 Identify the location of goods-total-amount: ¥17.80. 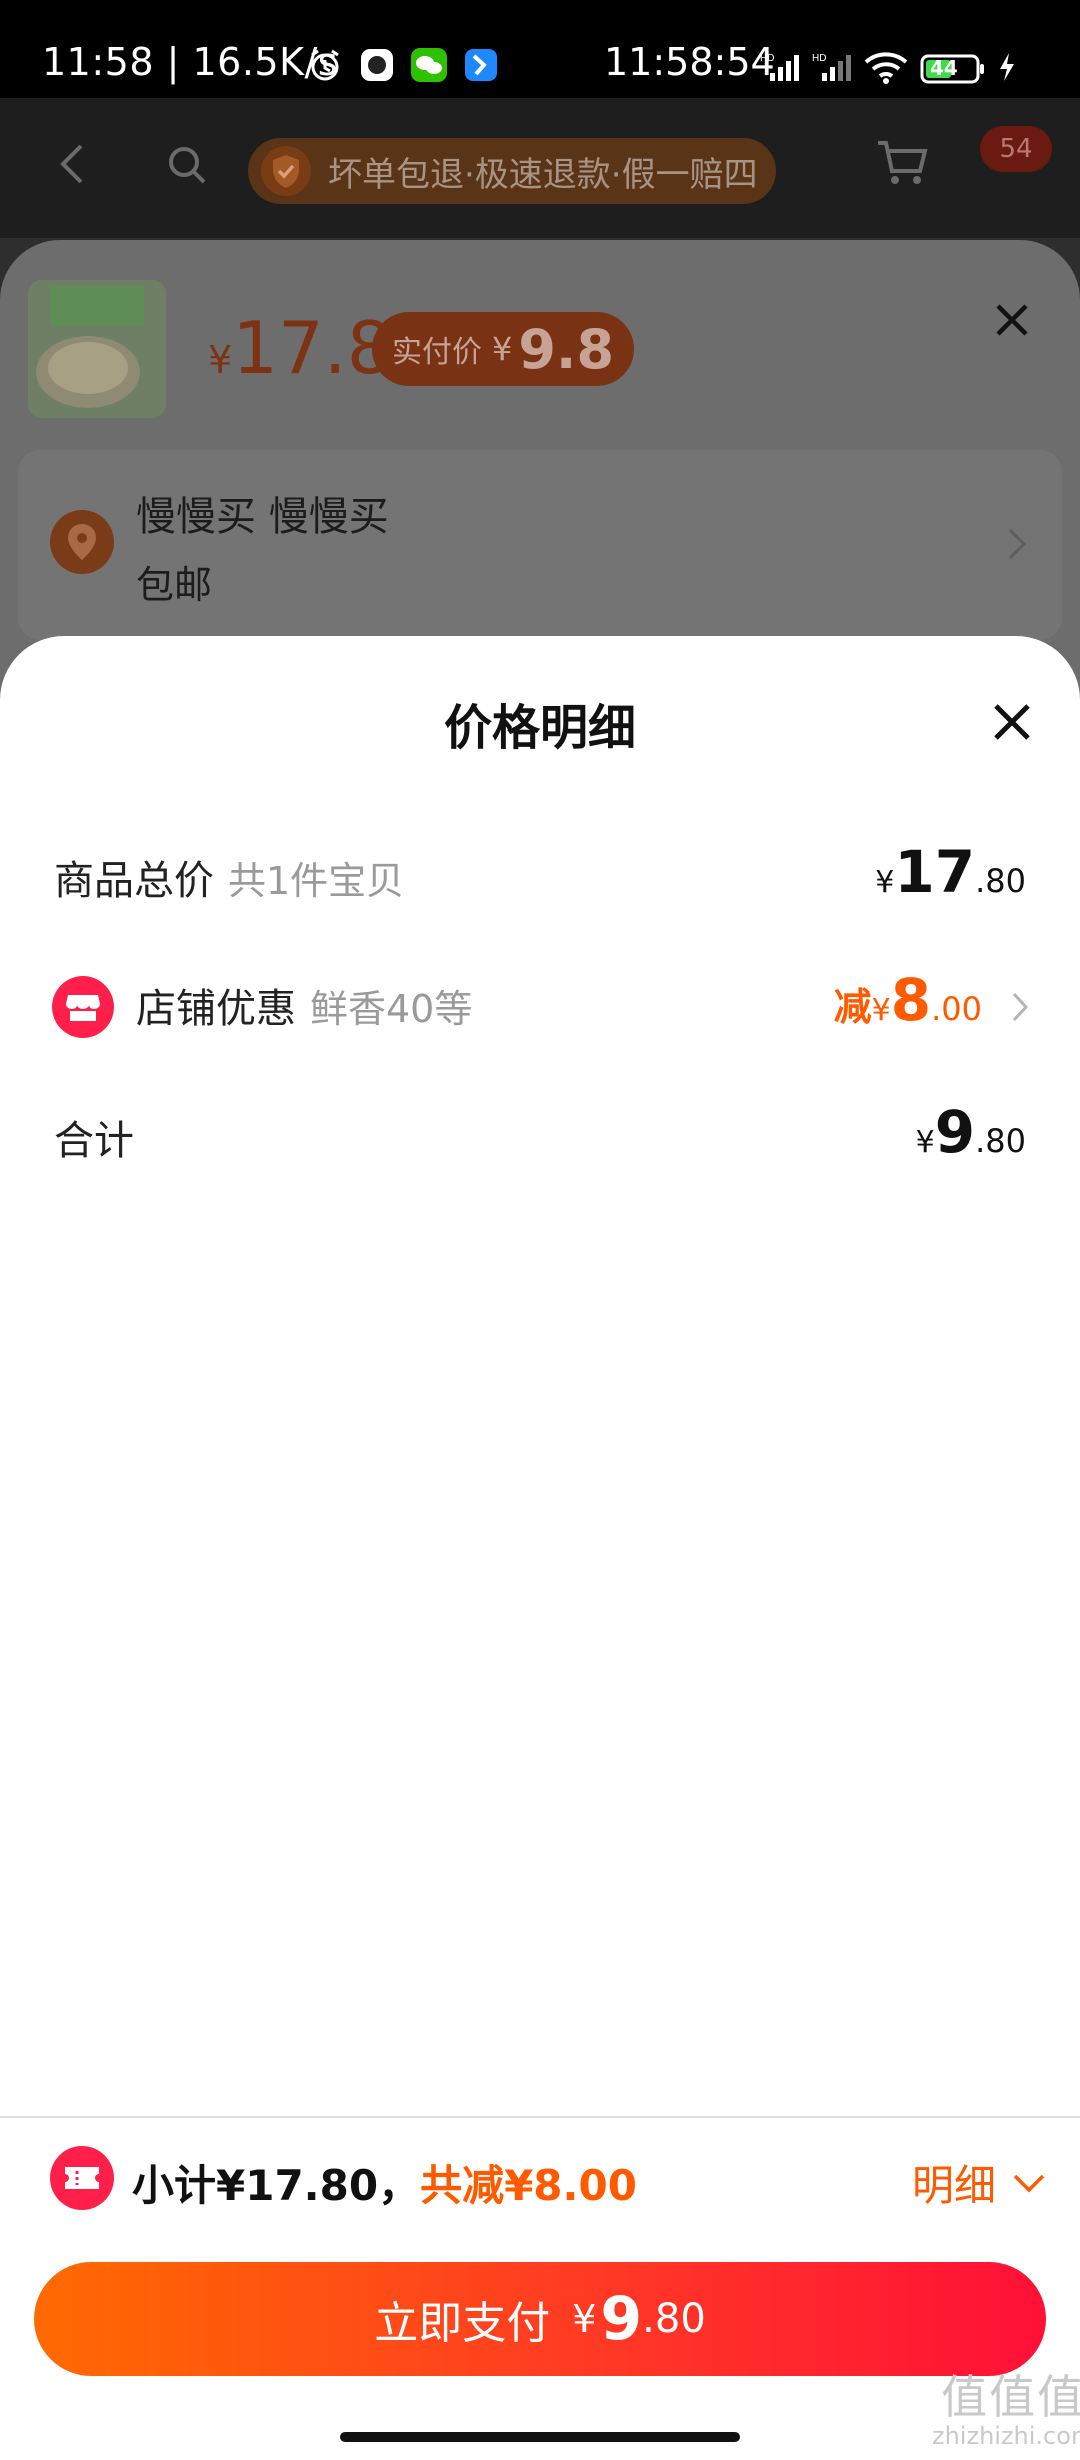
(950, 872).